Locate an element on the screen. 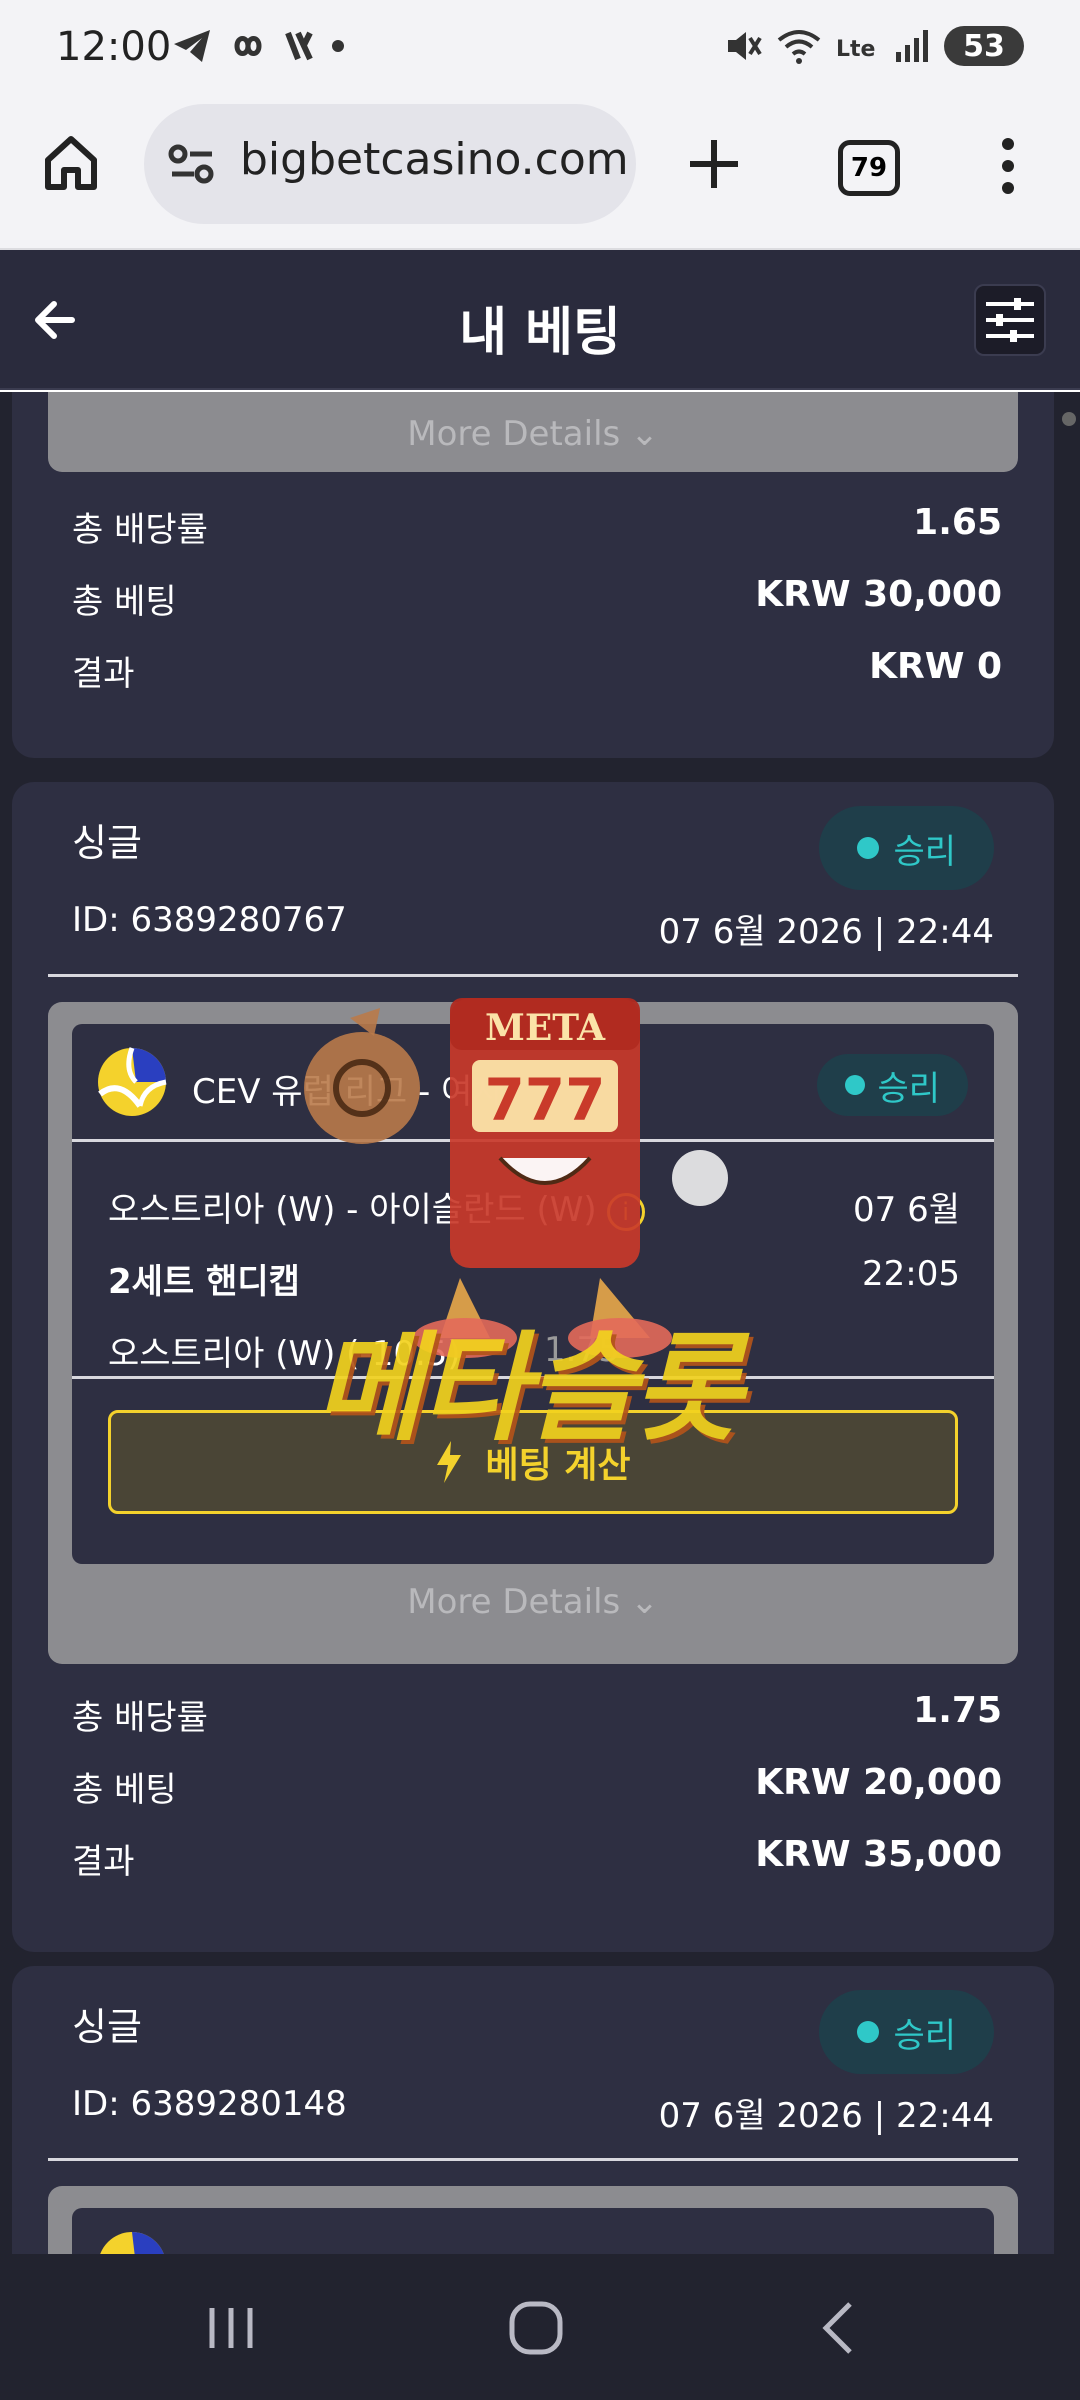 This screenshot has width=1080, height=2400. dot-icon is located at coordinates (338, 46).